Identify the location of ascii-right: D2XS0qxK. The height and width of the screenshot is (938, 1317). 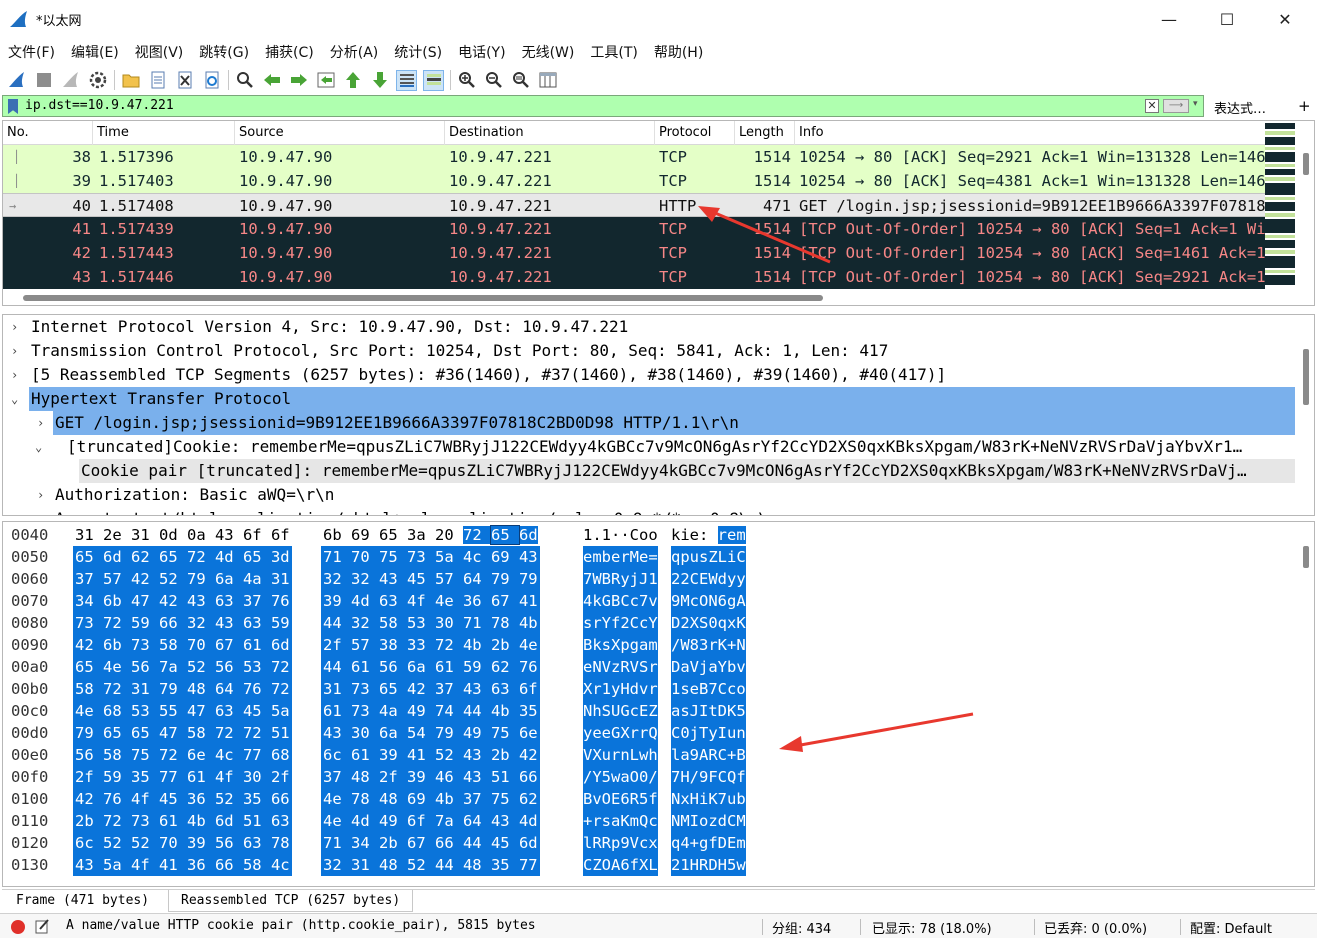
(708, 623).